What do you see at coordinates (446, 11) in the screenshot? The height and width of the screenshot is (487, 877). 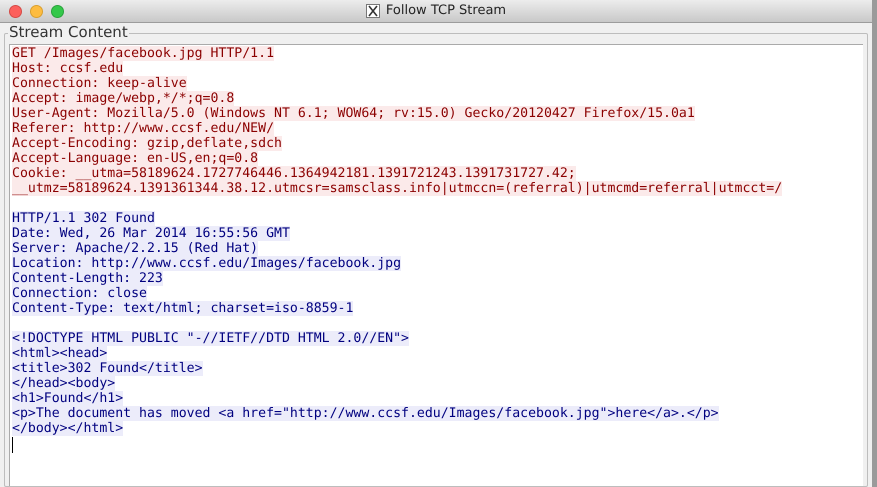 I see `window-title: Follow TCP Stream` at bounding box center [446, 11].